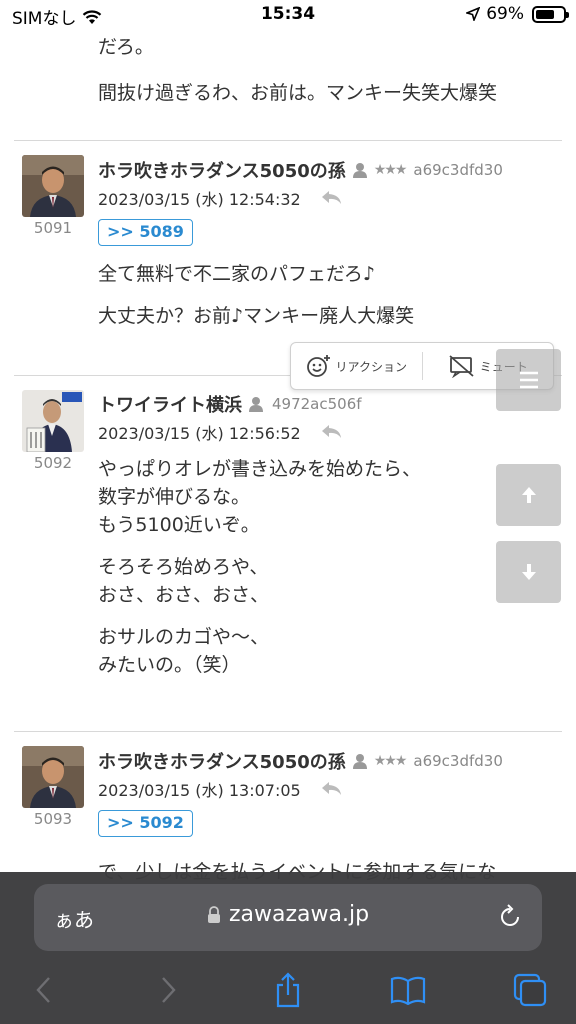 The width and height of the screenshot is (576, 1024). I want to click on address-bar: ぁあ zawazawa.jp, so click(288, 917).